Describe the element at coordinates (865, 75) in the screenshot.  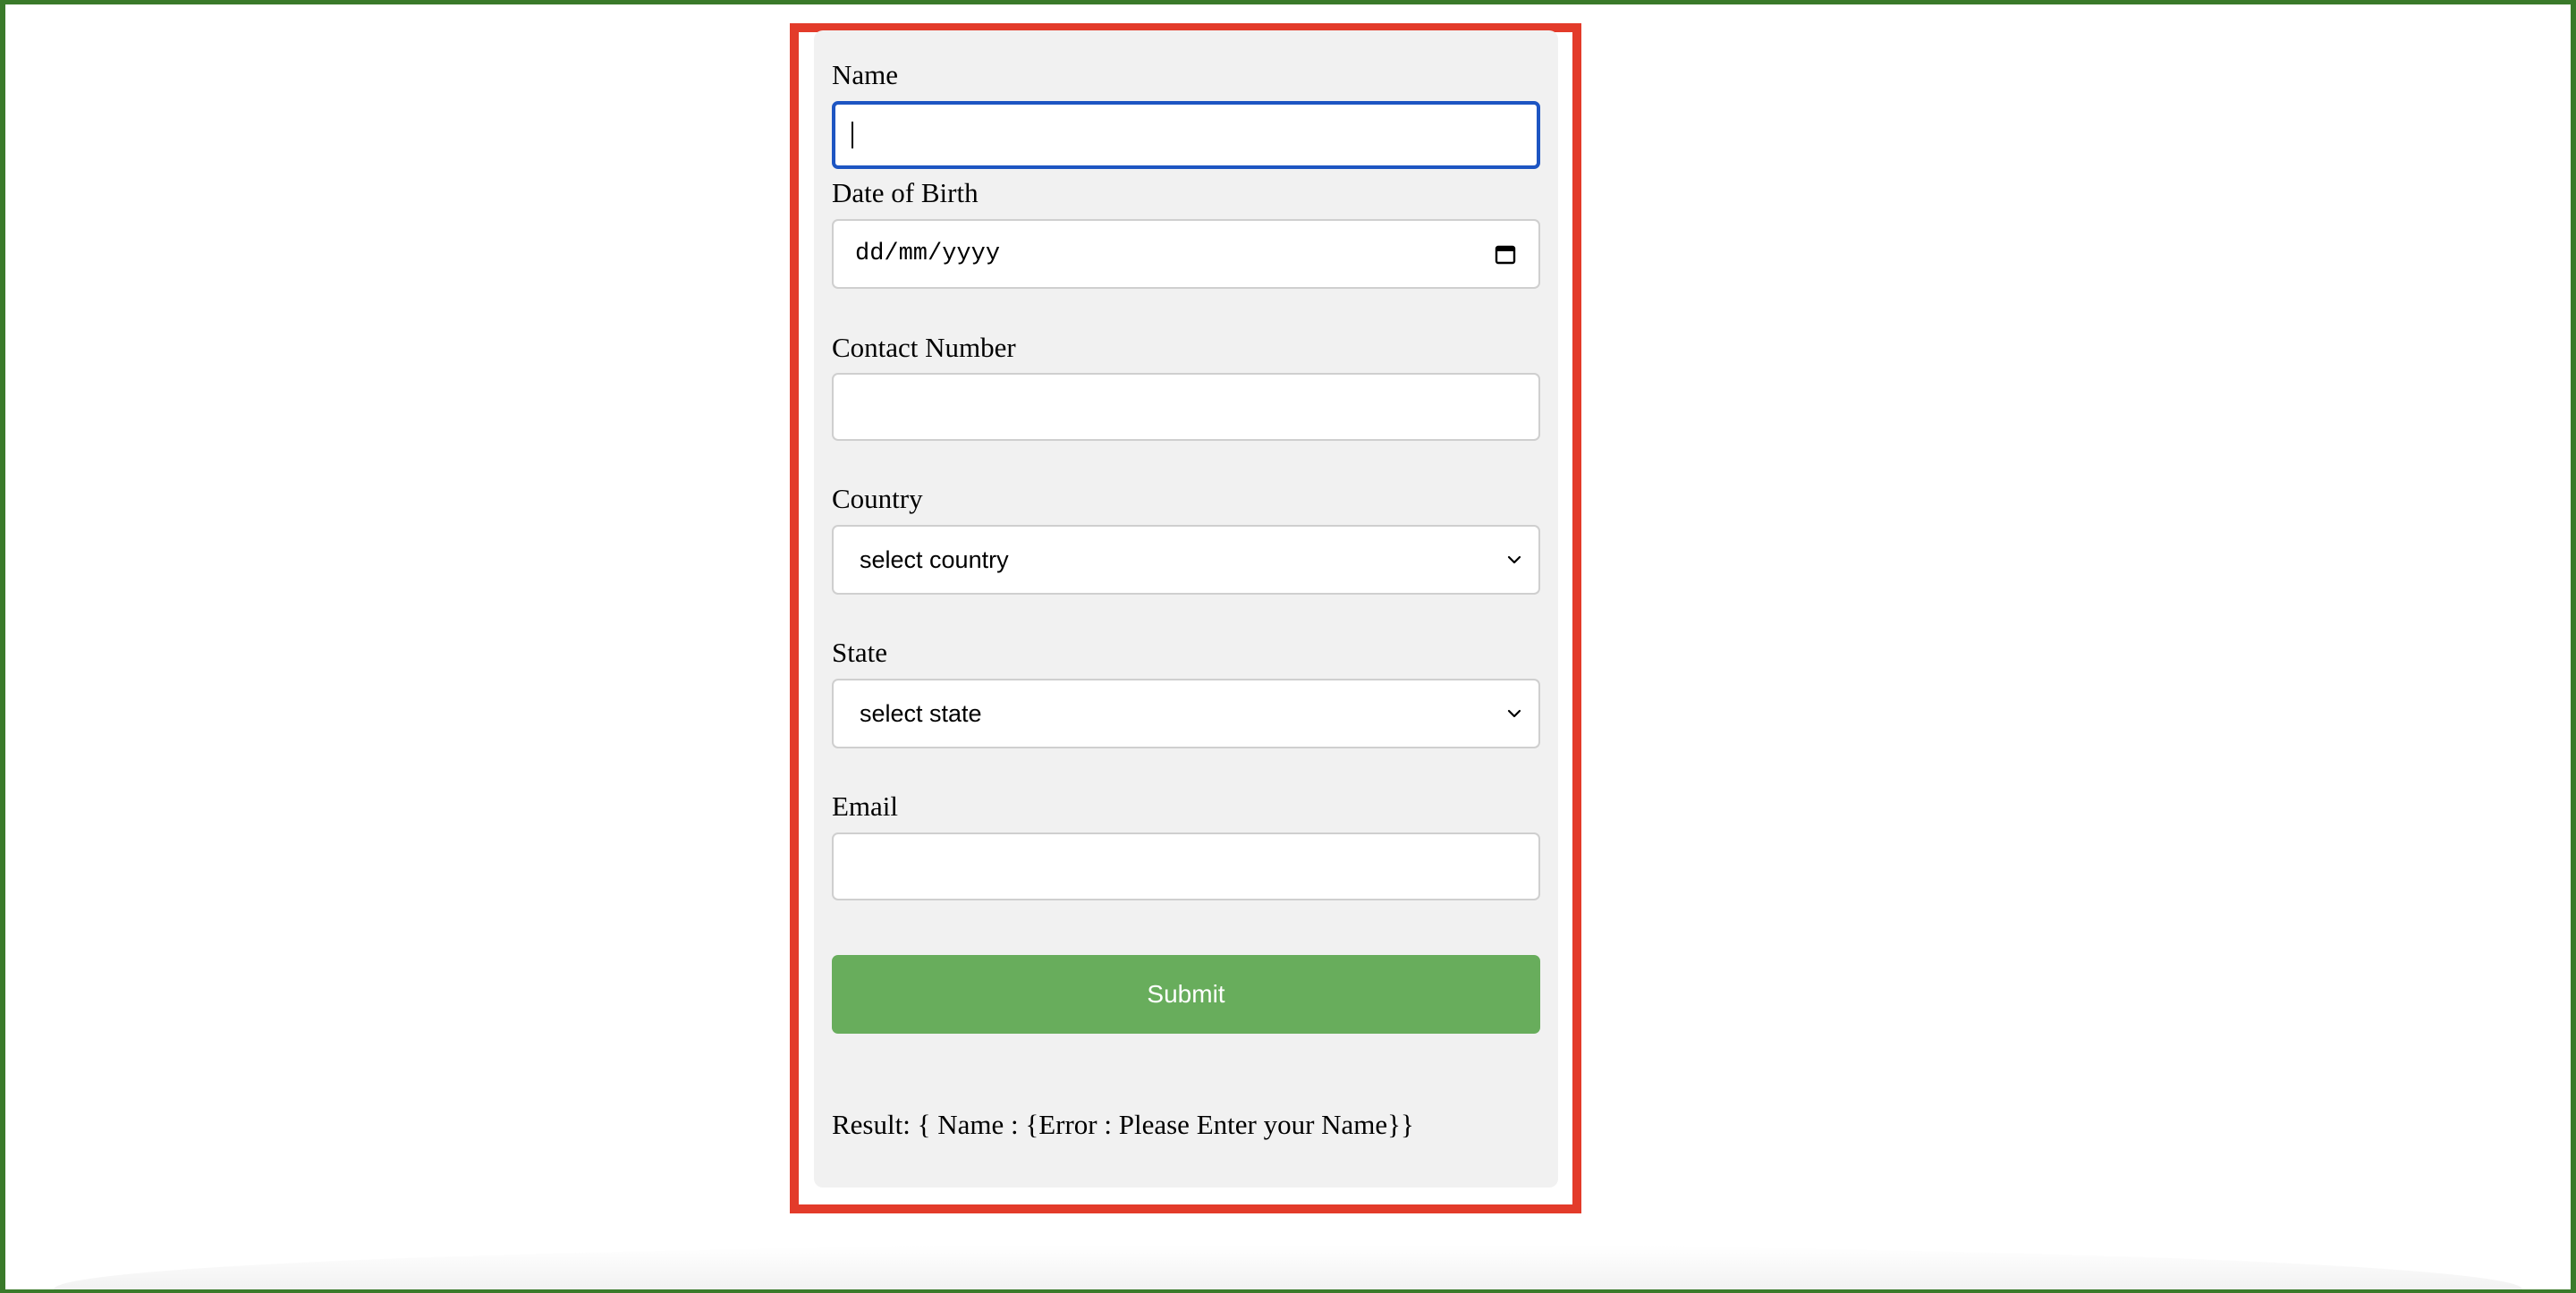
I see `name-label: Name` at that location.